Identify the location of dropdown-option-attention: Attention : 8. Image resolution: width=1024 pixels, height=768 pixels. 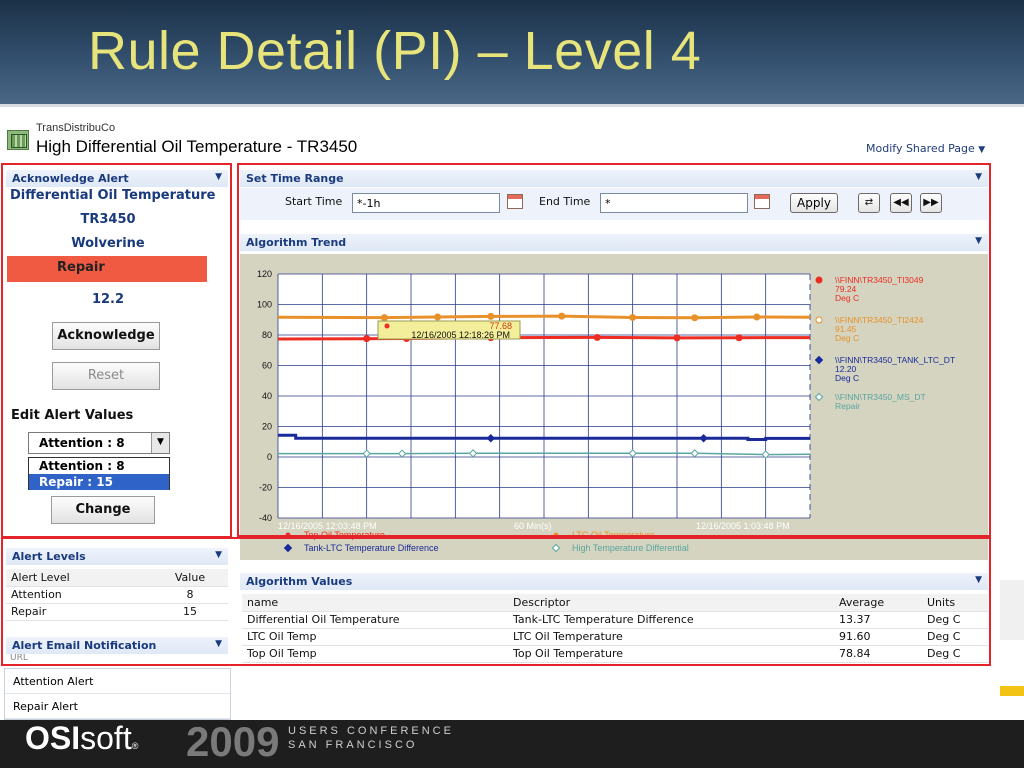
(99, 466).